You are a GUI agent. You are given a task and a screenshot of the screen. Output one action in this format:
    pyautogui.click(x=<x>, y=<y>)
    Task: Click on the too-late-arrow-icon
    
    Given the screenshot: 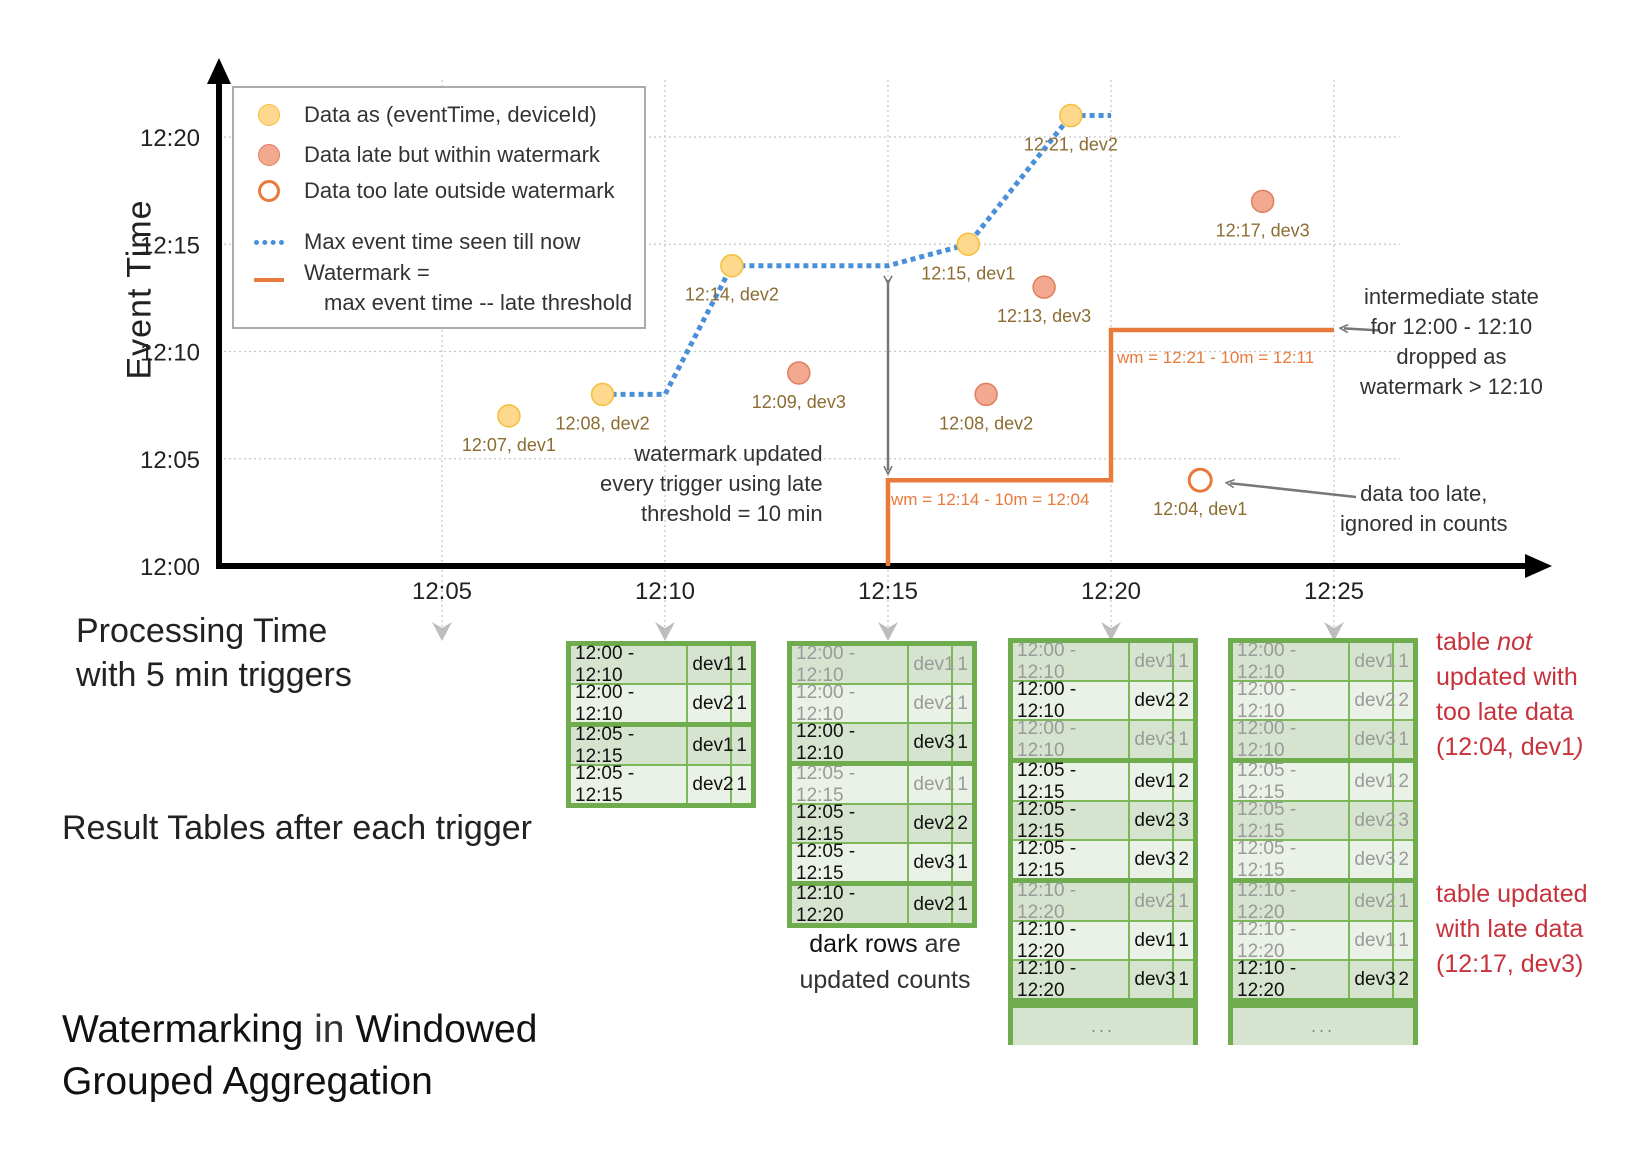 What is the action you would take?
    pyautogui.click(x=1293, y=491)
    